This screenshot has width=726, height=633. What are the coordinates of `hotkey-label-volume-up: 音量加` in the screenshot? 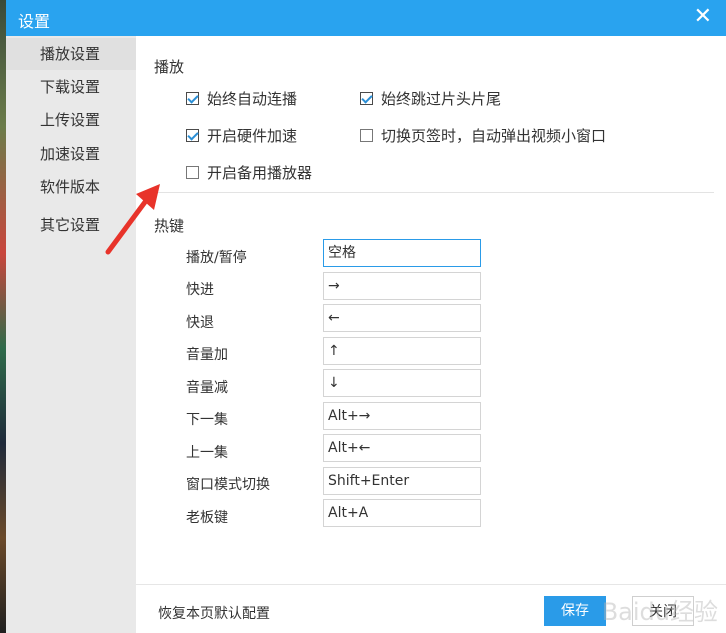 It's located at (207, 355).